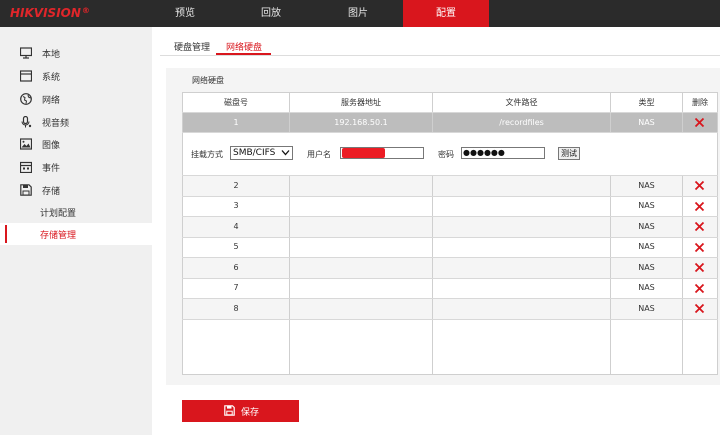 This screenshot has height=435, width=720. I want to click on test-button: 测试, so click(569, 153).